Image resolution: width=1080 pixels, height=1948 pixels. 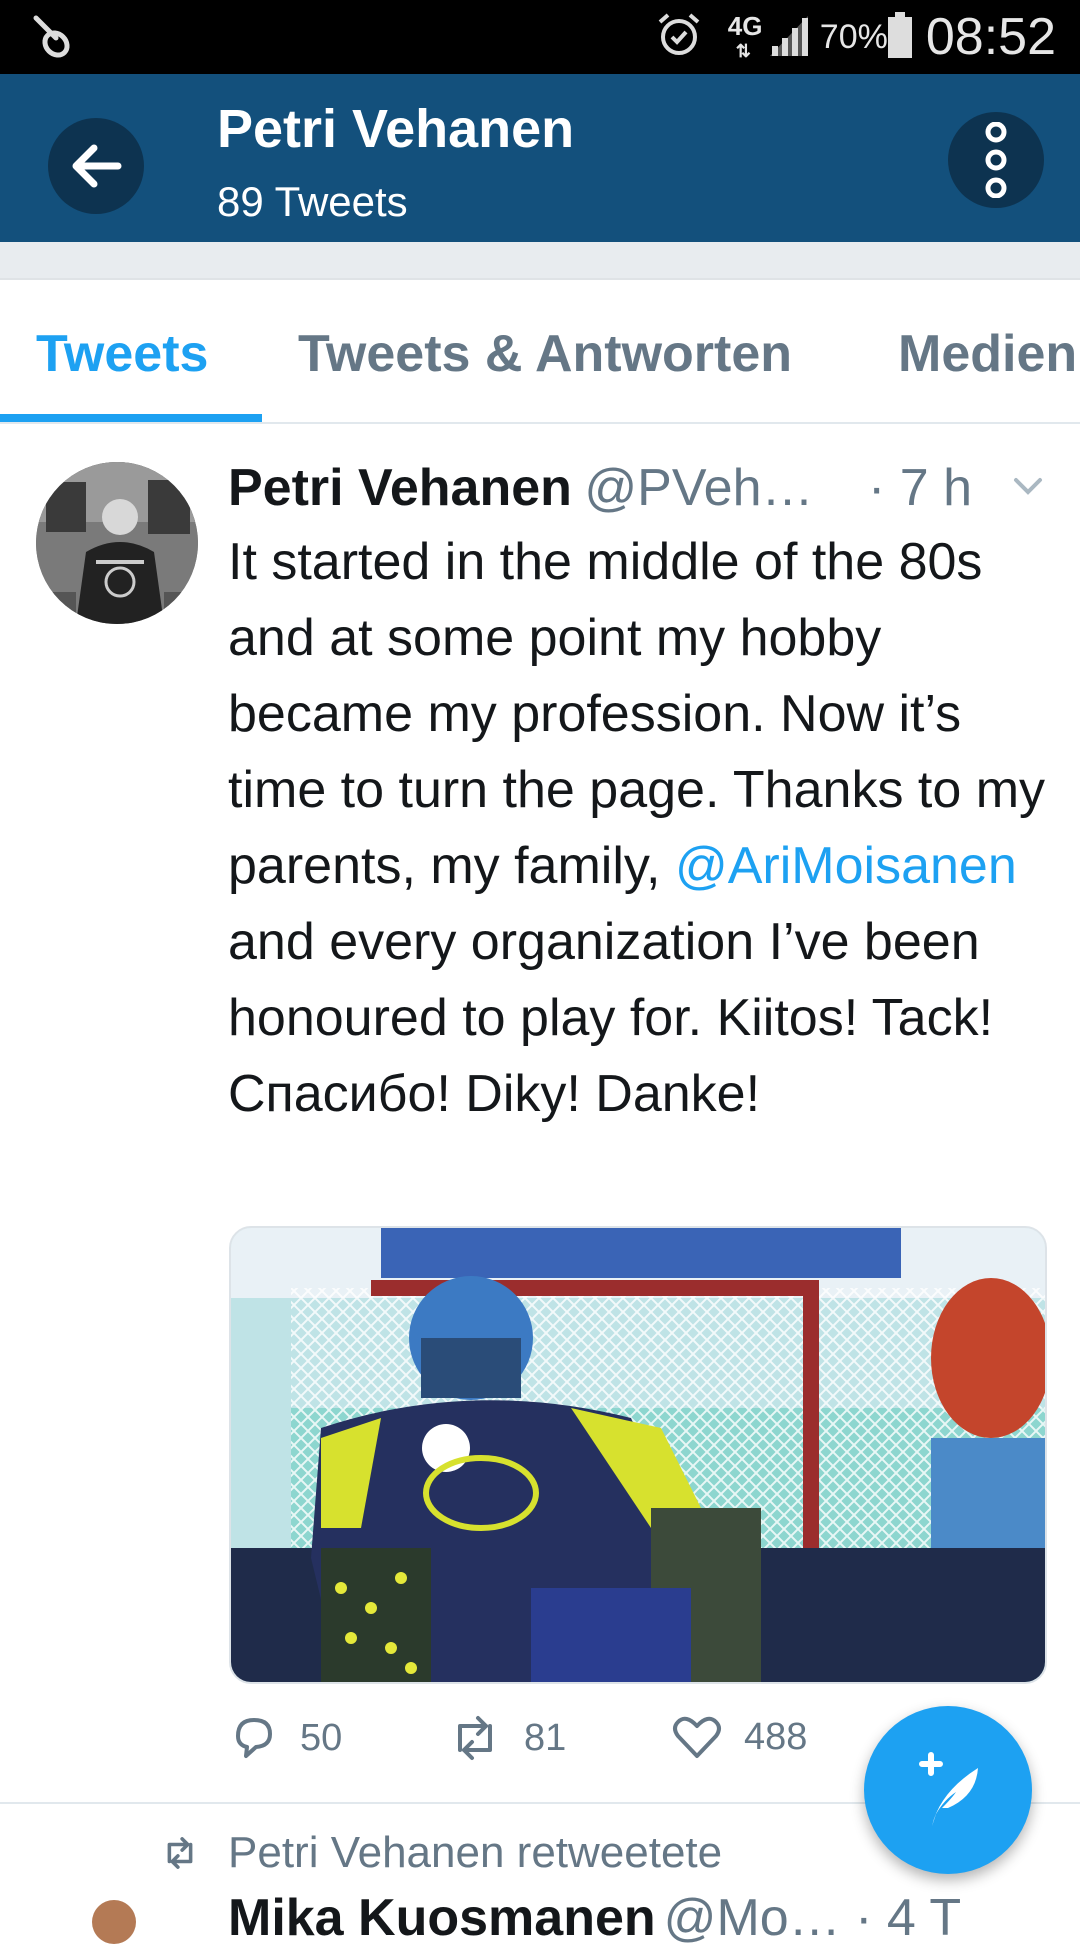 I want to click on network-type: 4G, so click(x=745, y=26).